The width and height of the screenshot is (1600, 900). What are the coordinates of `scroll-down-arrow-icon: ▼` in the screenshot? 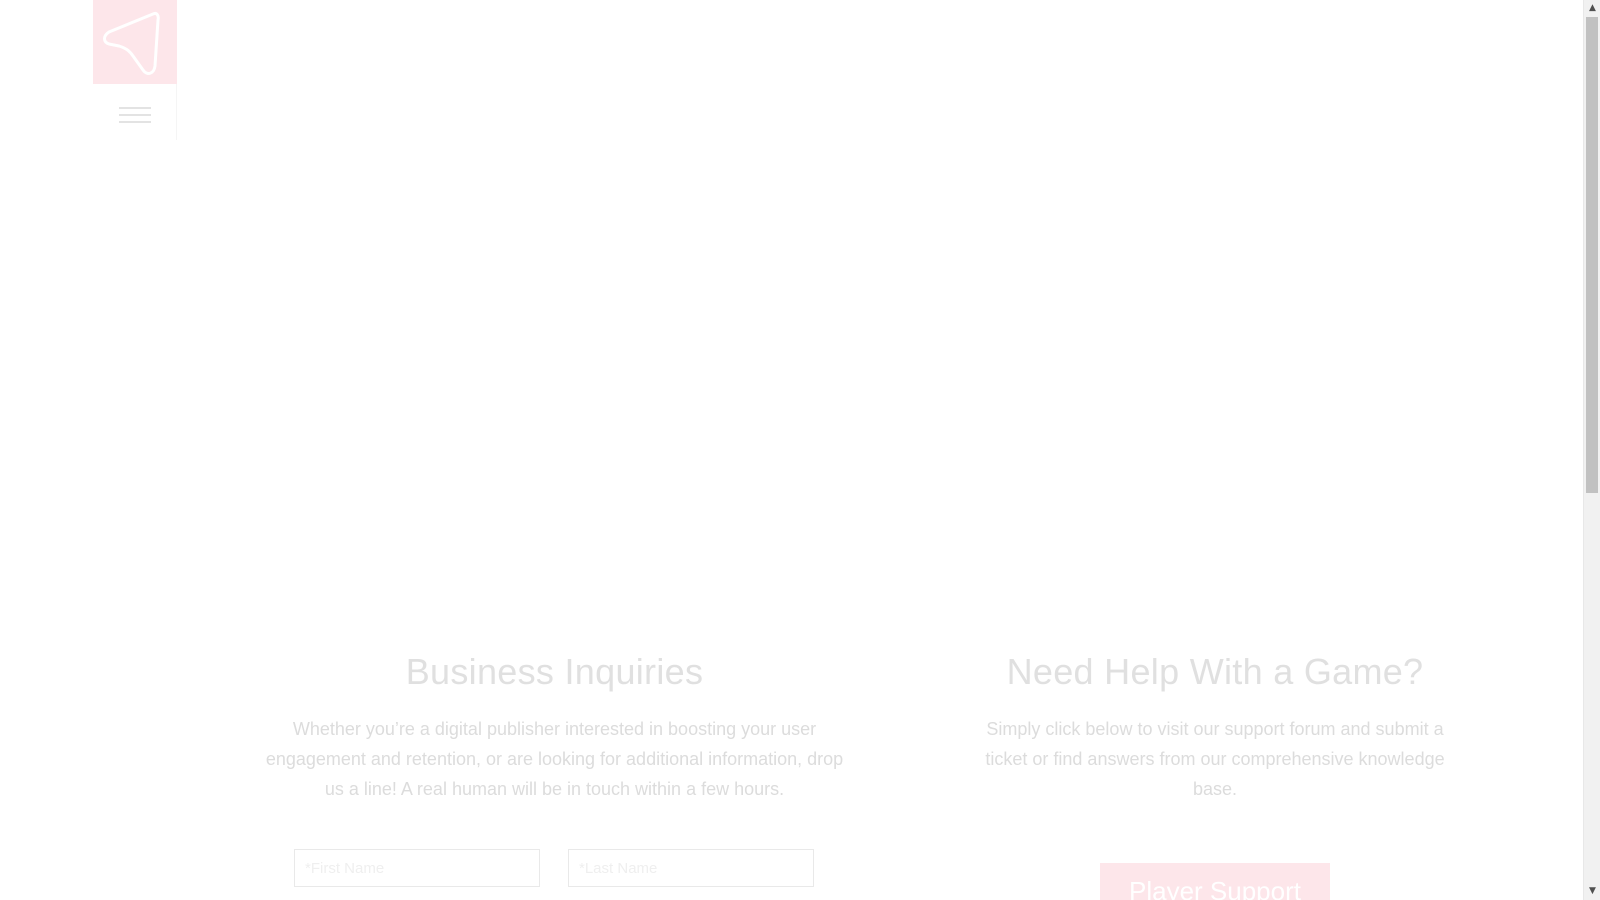 It's located at (1592, 891).